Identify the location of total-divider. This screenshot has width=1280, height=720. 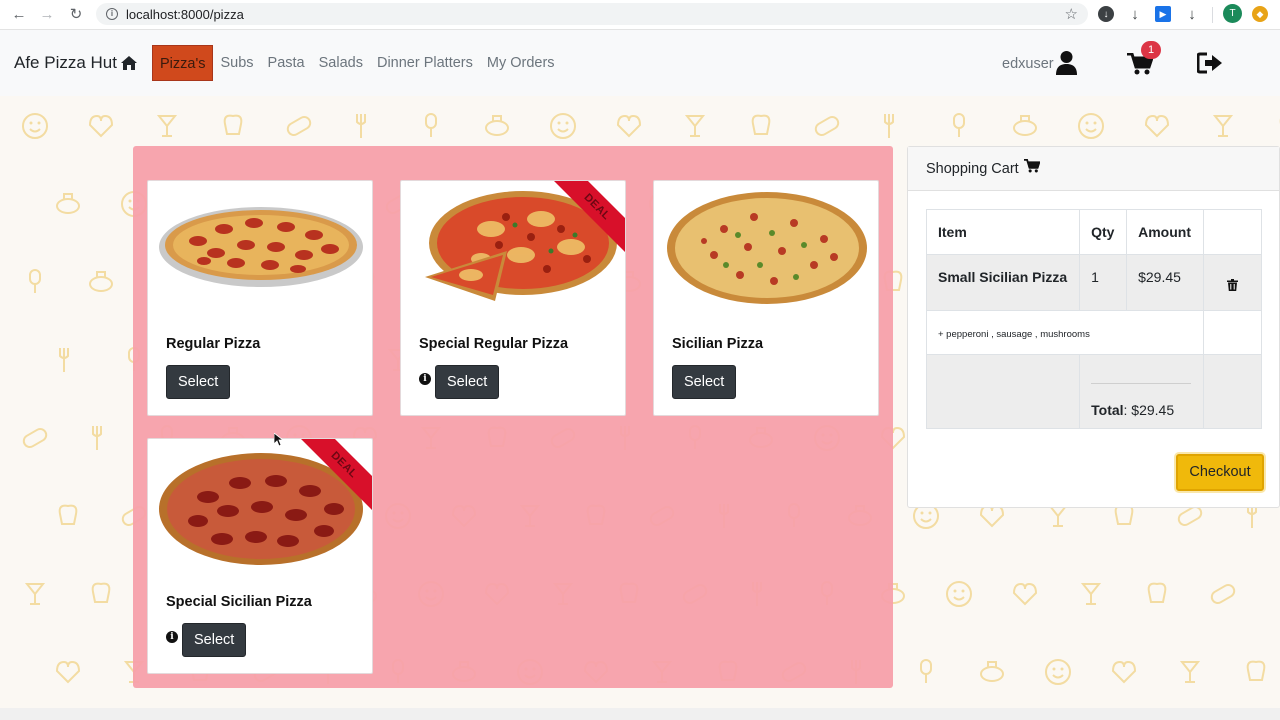
(1141, 383).